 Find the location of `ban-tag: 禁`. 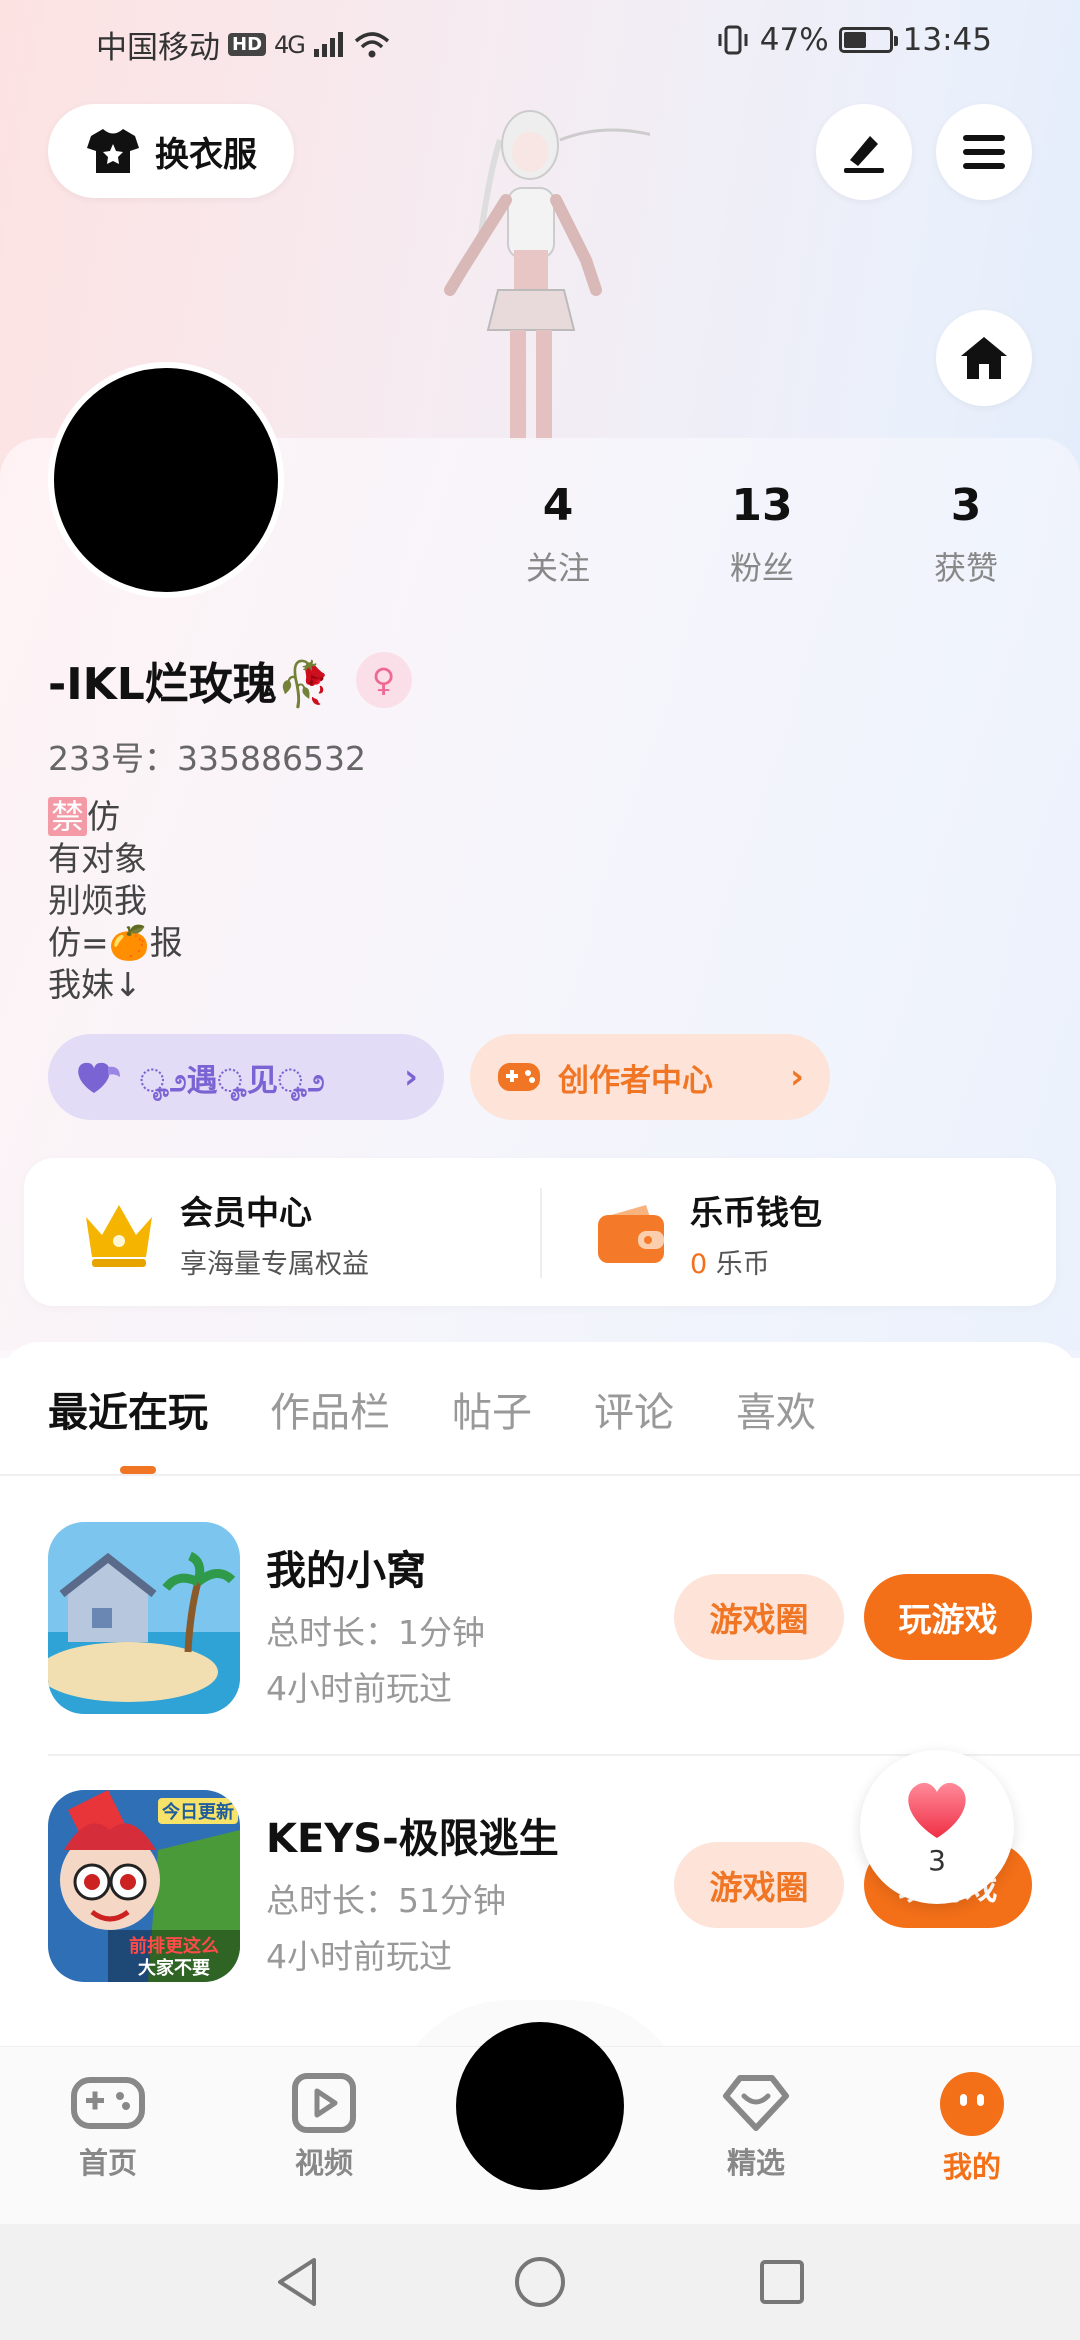

ban-tag: 禁 is located at coordinates (67, 816).